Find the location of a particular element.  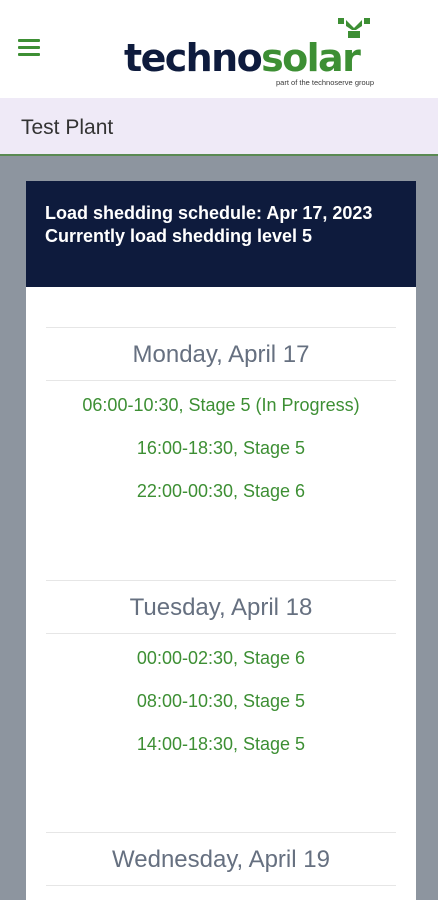

hamburger-menu-icon is located at coordinates (30, 49).